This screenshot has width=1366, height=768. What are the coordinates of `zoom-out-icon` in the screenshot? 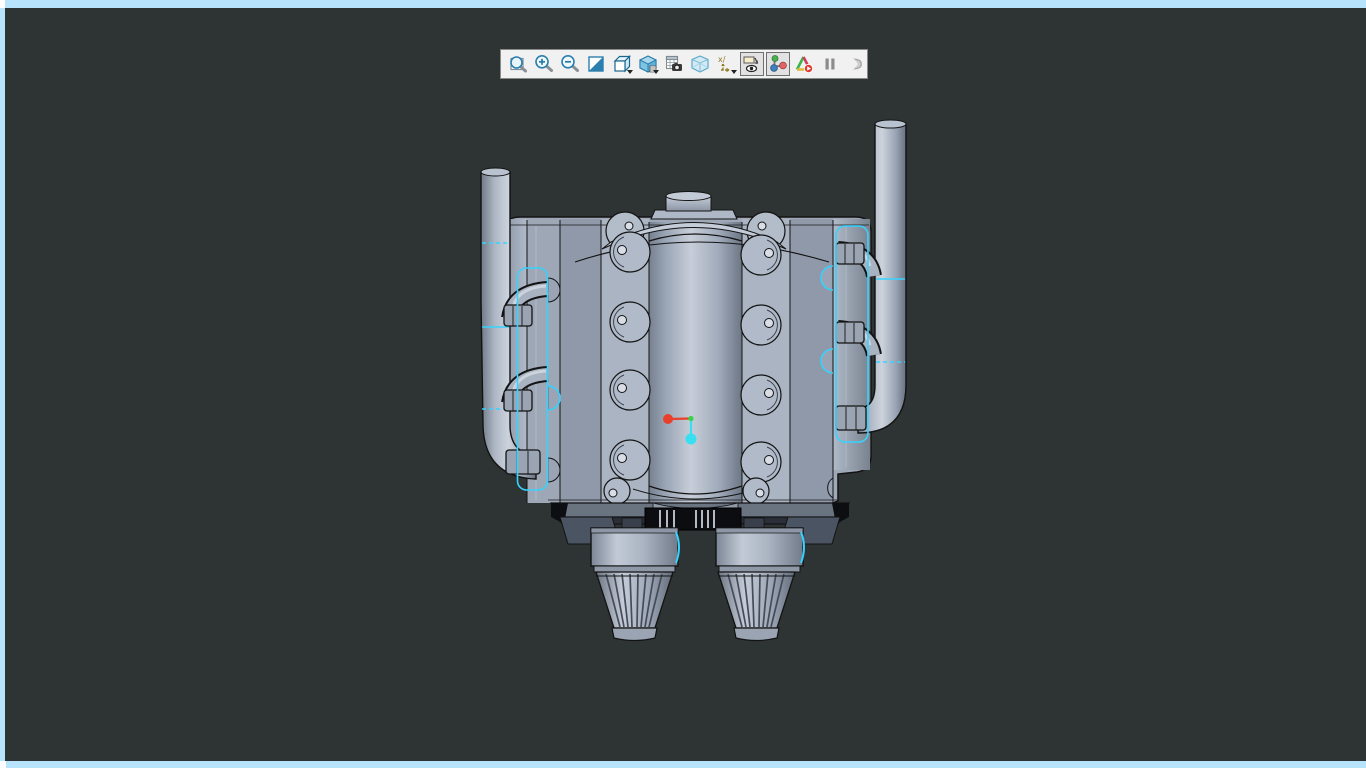 It's located at (570, 63).